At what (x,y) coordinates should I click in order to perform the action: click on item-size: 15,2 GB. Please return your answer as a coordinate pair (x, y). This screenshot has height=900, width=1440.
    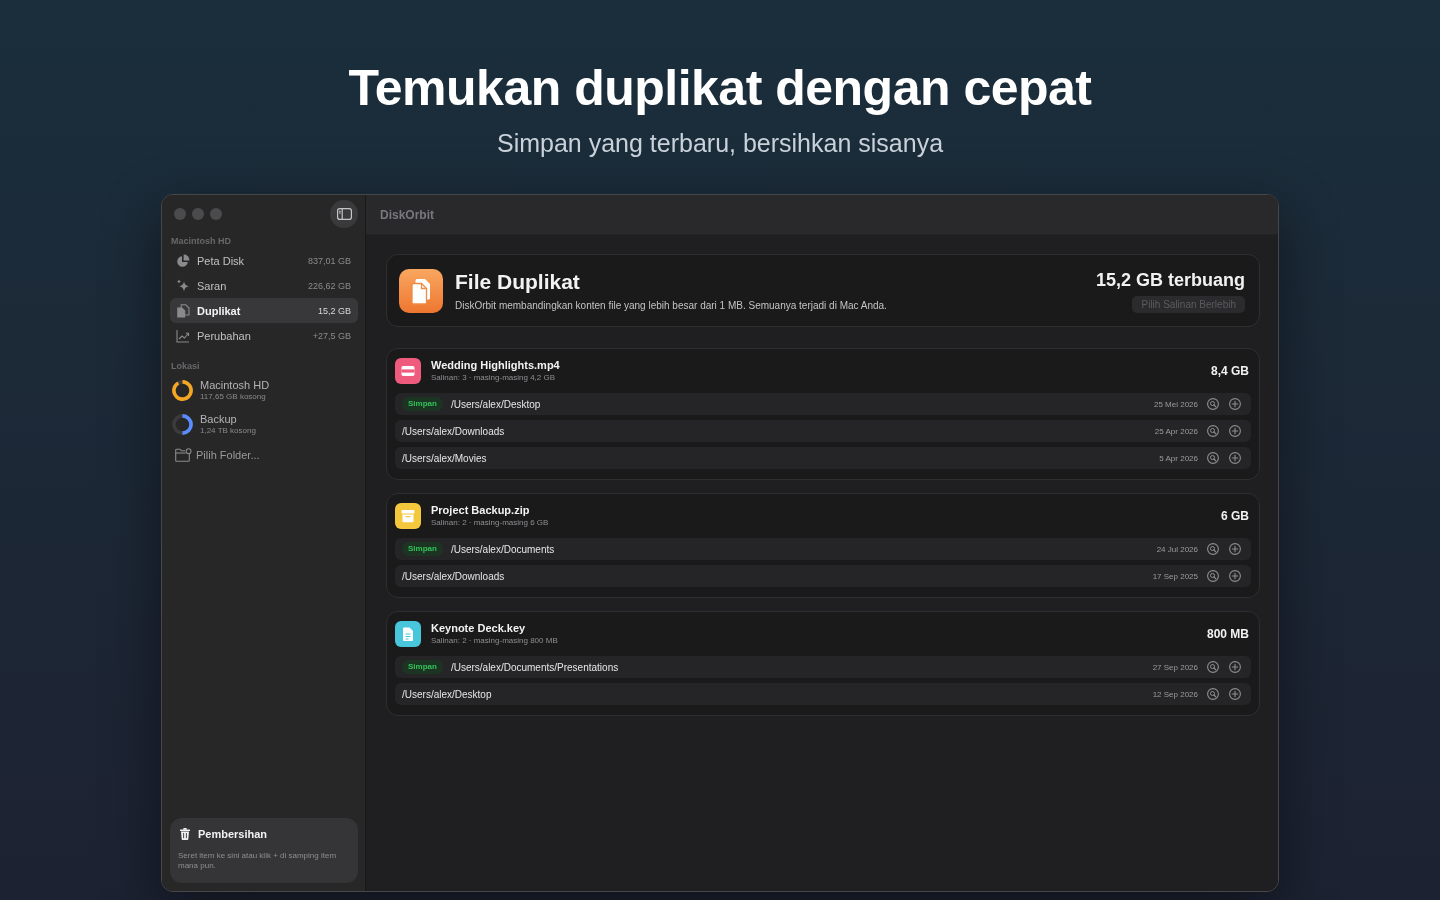
    Looking at the image, I should click on (334, 310).